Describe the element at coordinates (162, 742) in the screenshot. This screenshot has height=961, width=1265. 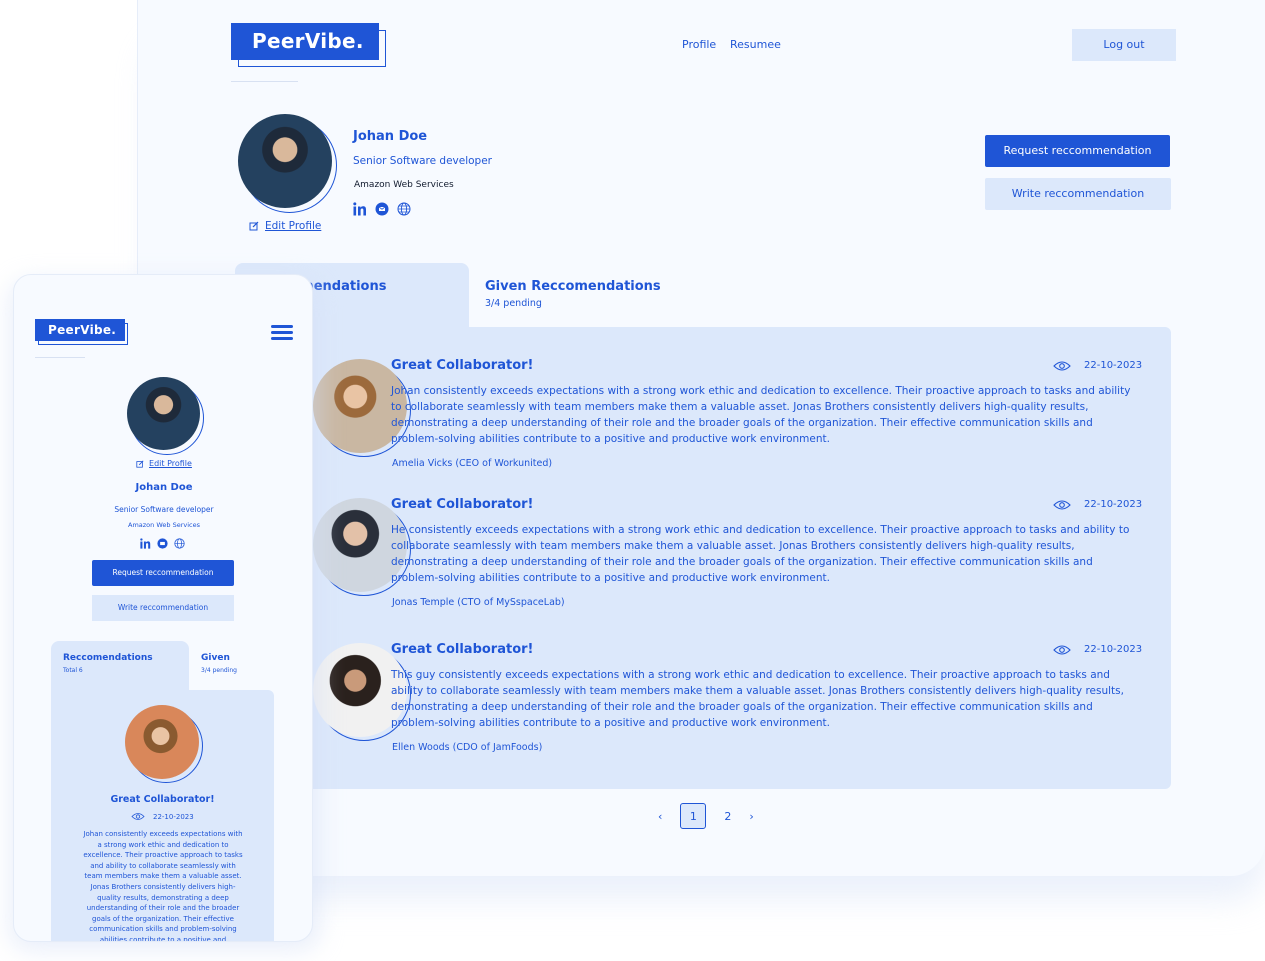
I see `card-photo` at that location.